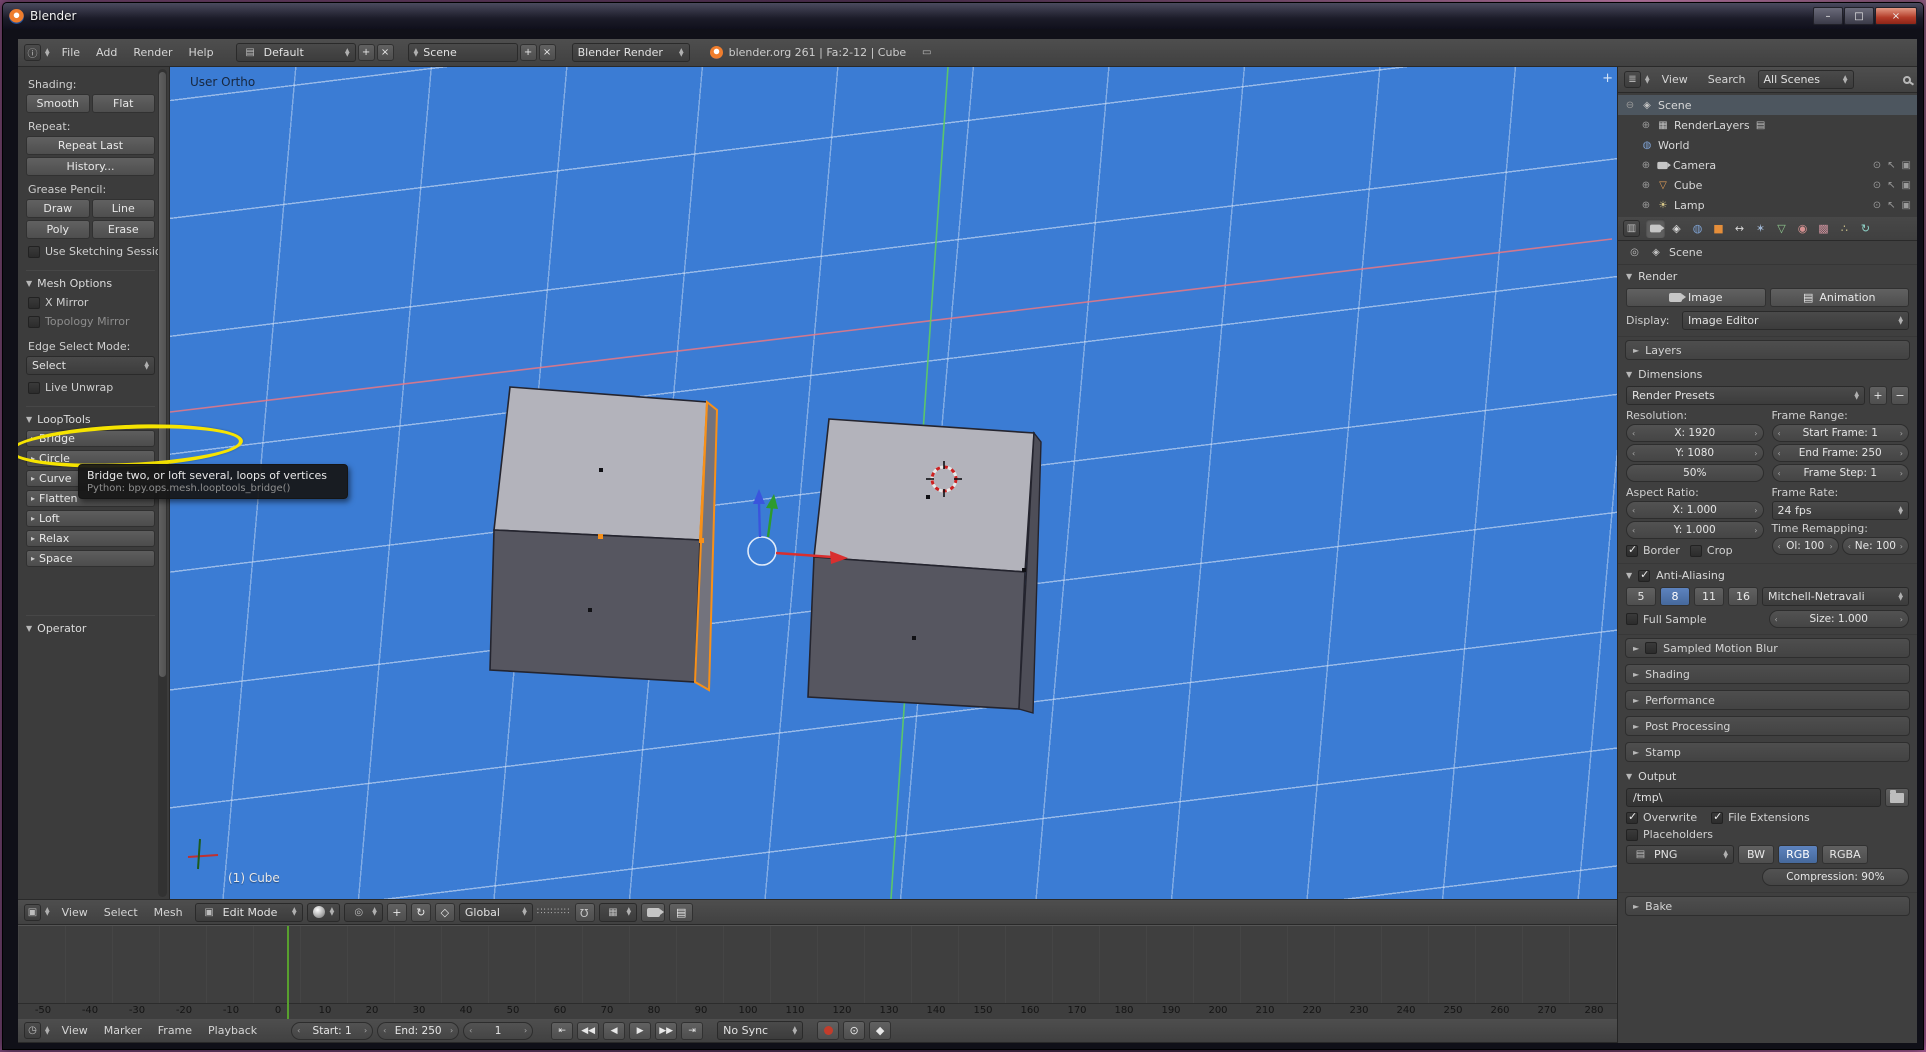  Describe the element at coordinates (71, 52) in the screenshot. I see `menu-item: File` at that location.